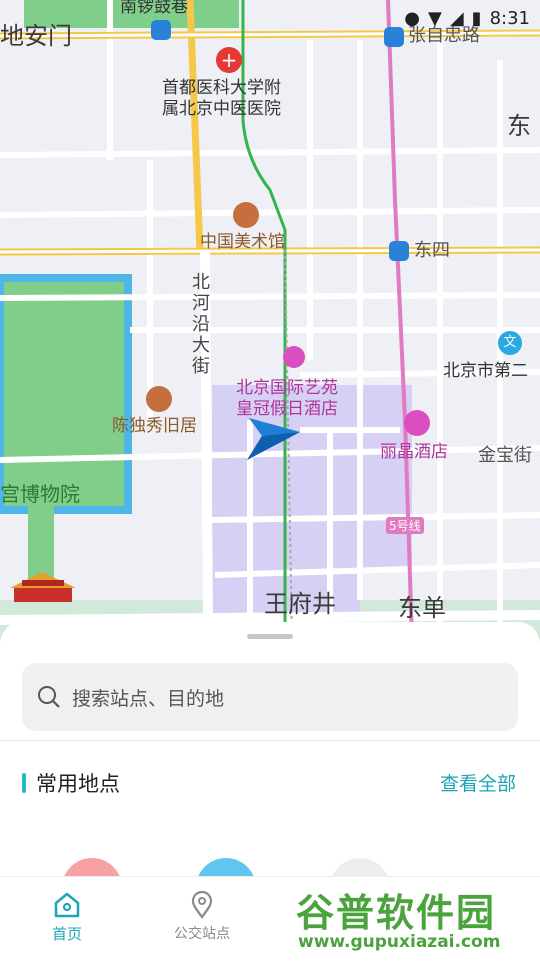  Describe the element at coordinates (242, 242) in the screenshot. I see `map-label: 中国美术馆` at that location.